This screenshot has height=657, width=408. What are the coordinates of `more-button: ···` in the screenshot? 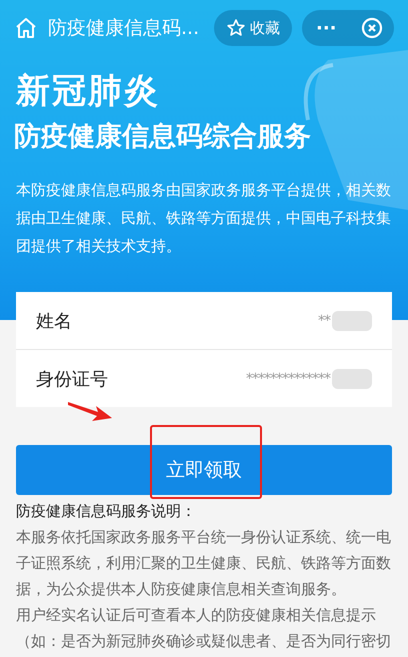 It's located at (326, 28).